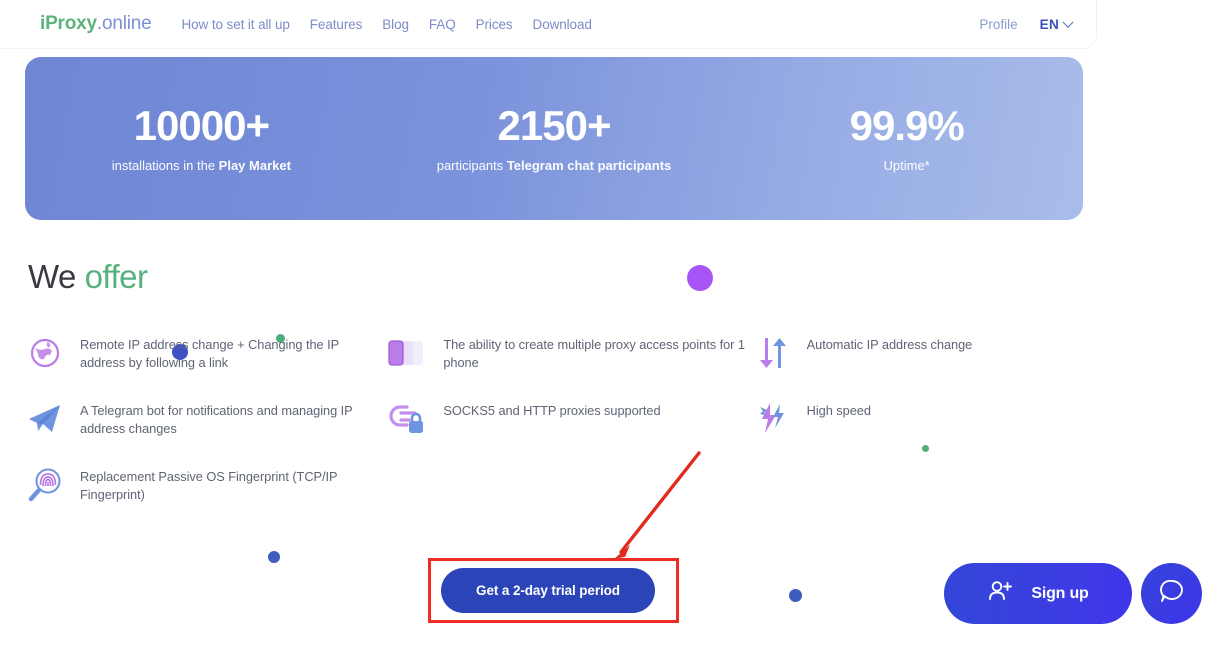  I want to click on chevron-down-icon, so click(1068, 22).